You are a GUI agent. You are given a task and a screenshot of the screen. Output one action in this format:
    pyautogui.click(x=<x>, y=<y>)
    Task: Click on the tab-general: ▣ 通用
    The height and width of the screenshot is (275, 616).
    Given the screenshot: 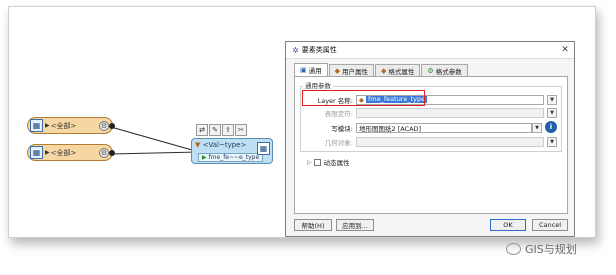 What is the action you would take?
    pyautogui.click(x=311, y=69)
    